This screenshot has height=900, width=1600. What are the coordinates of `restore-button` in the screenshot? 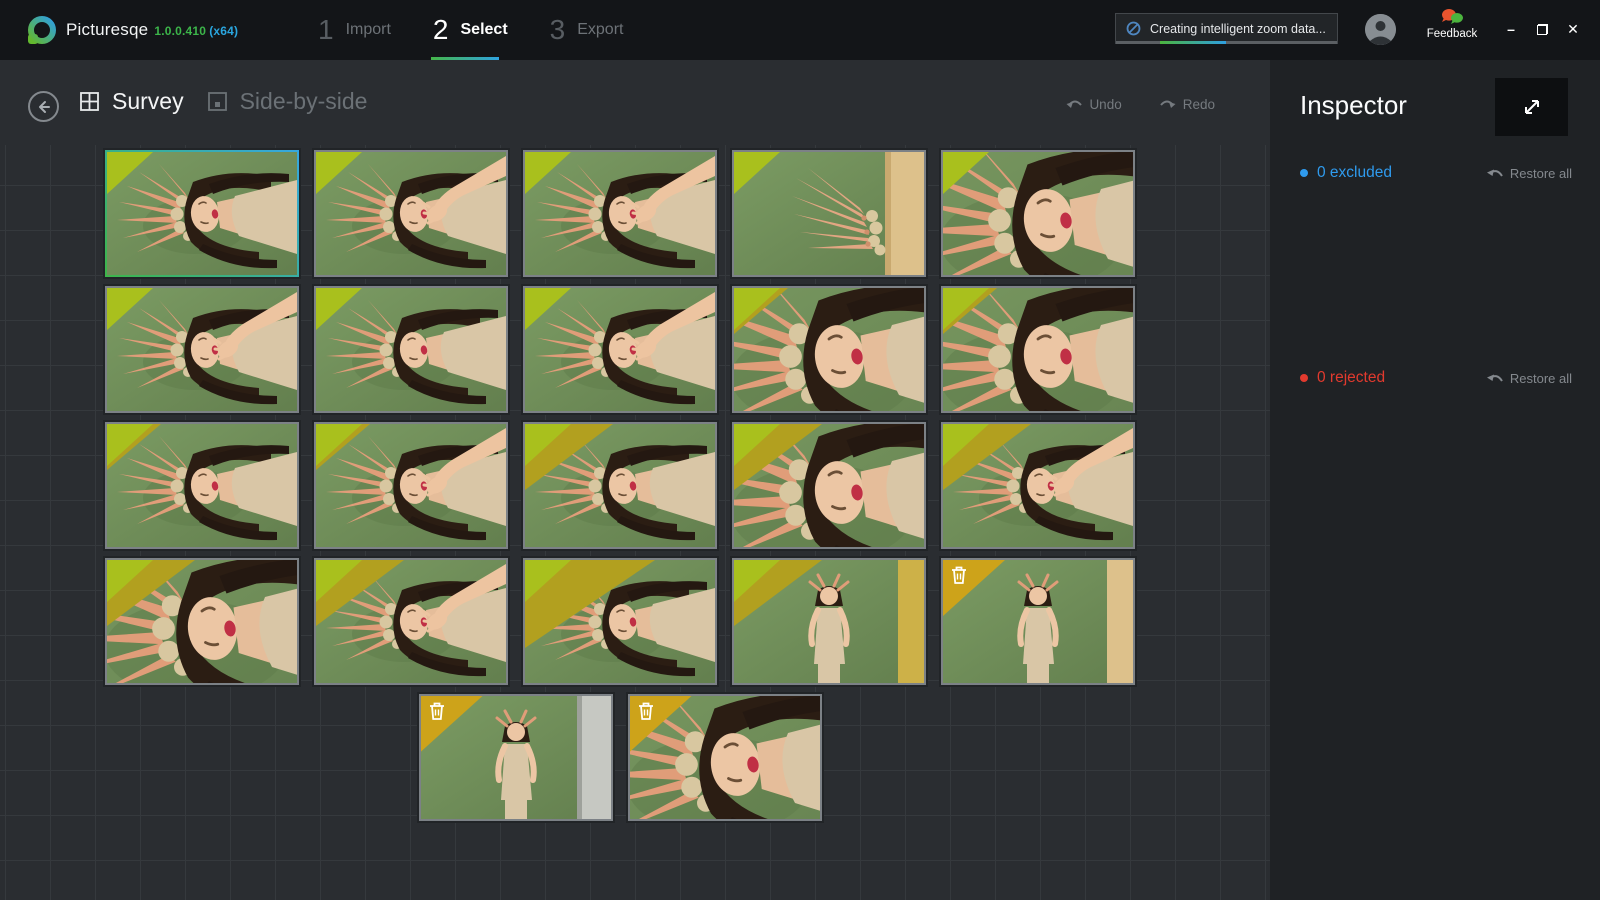 It's located at (1542, 29).